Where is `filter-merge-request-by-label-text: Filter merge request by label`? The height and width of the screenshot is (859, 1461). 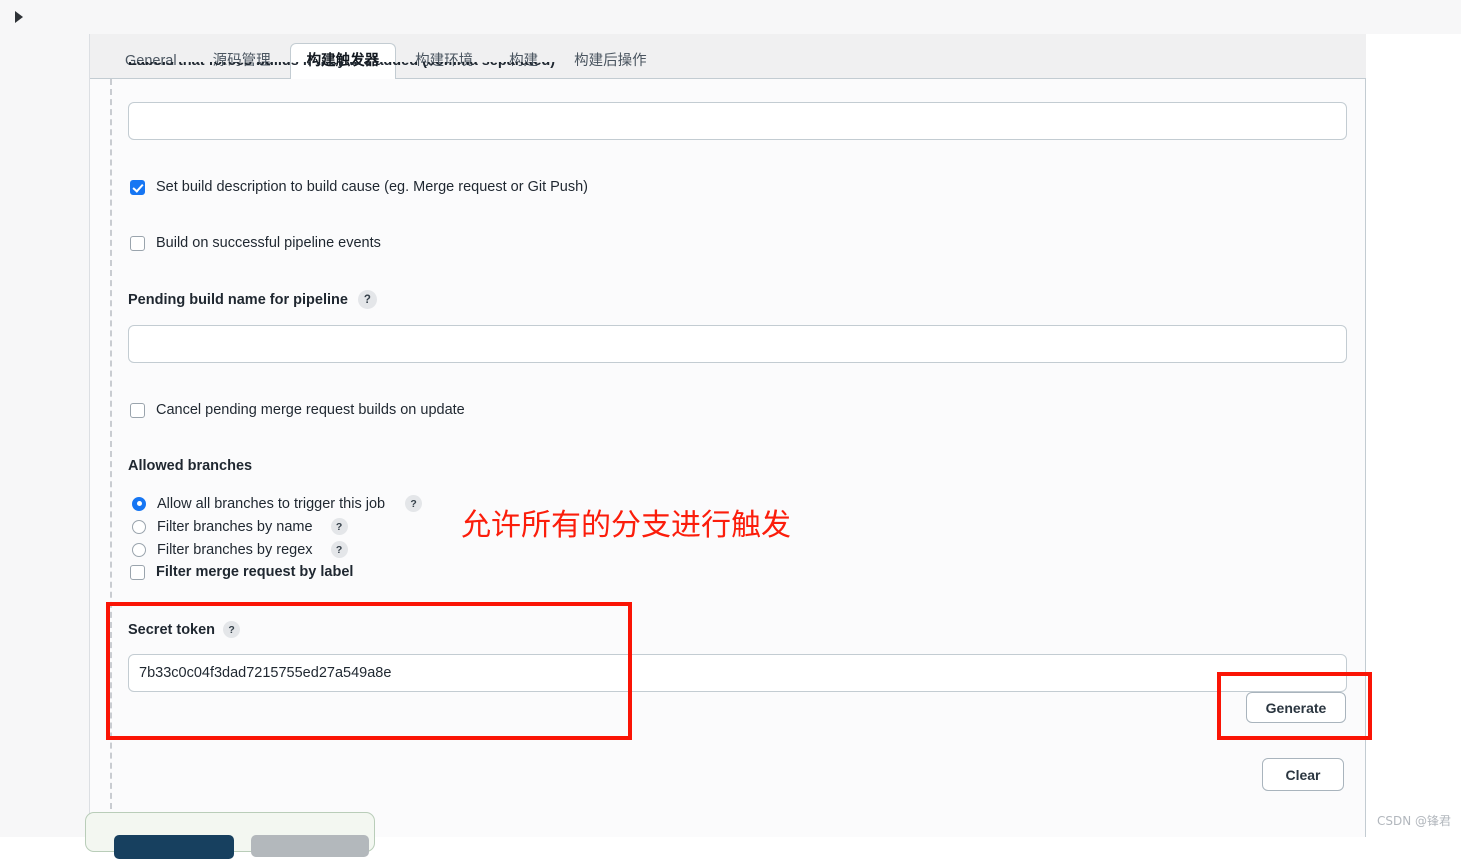 filter-merge-request-by-label-text: Filter merge request by label is located at coordinates (255, 572).